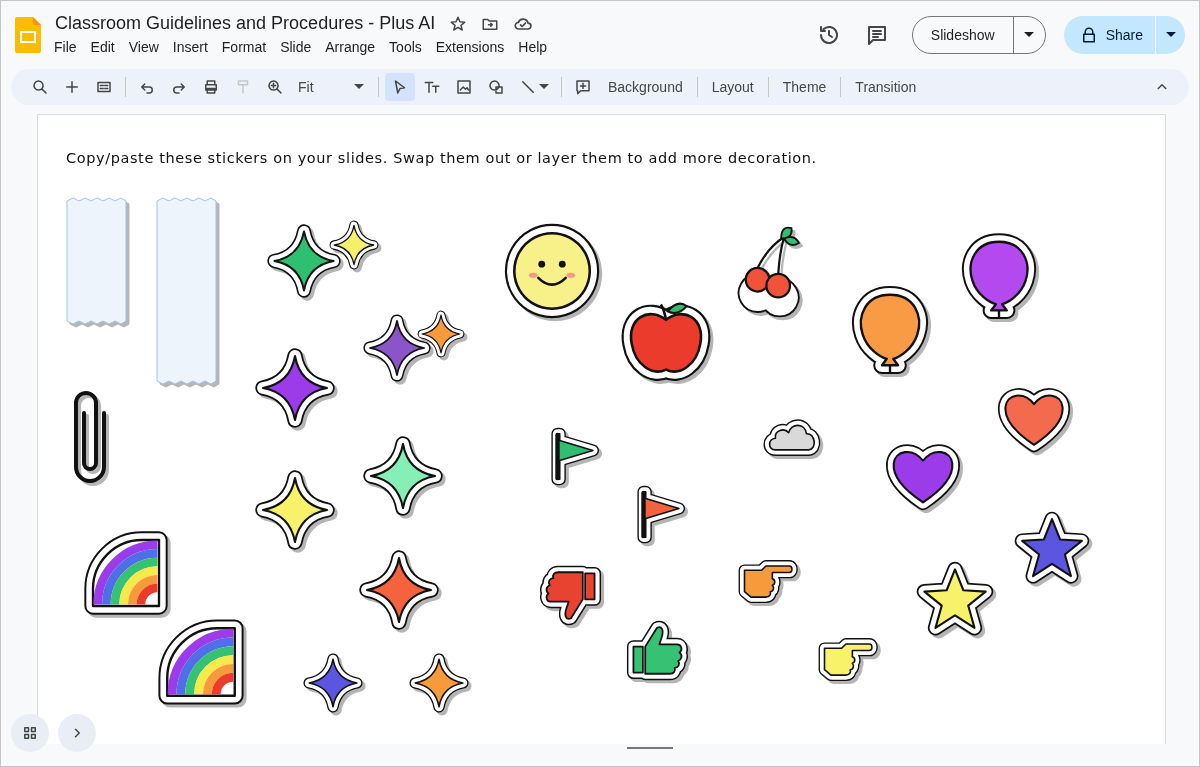 Image resolution: width=1200 pixels, height=767 pixels. What do you see at coordinates (458, 23) in the screenshot?
I see `star-icon` at bounding box center [458, 23].